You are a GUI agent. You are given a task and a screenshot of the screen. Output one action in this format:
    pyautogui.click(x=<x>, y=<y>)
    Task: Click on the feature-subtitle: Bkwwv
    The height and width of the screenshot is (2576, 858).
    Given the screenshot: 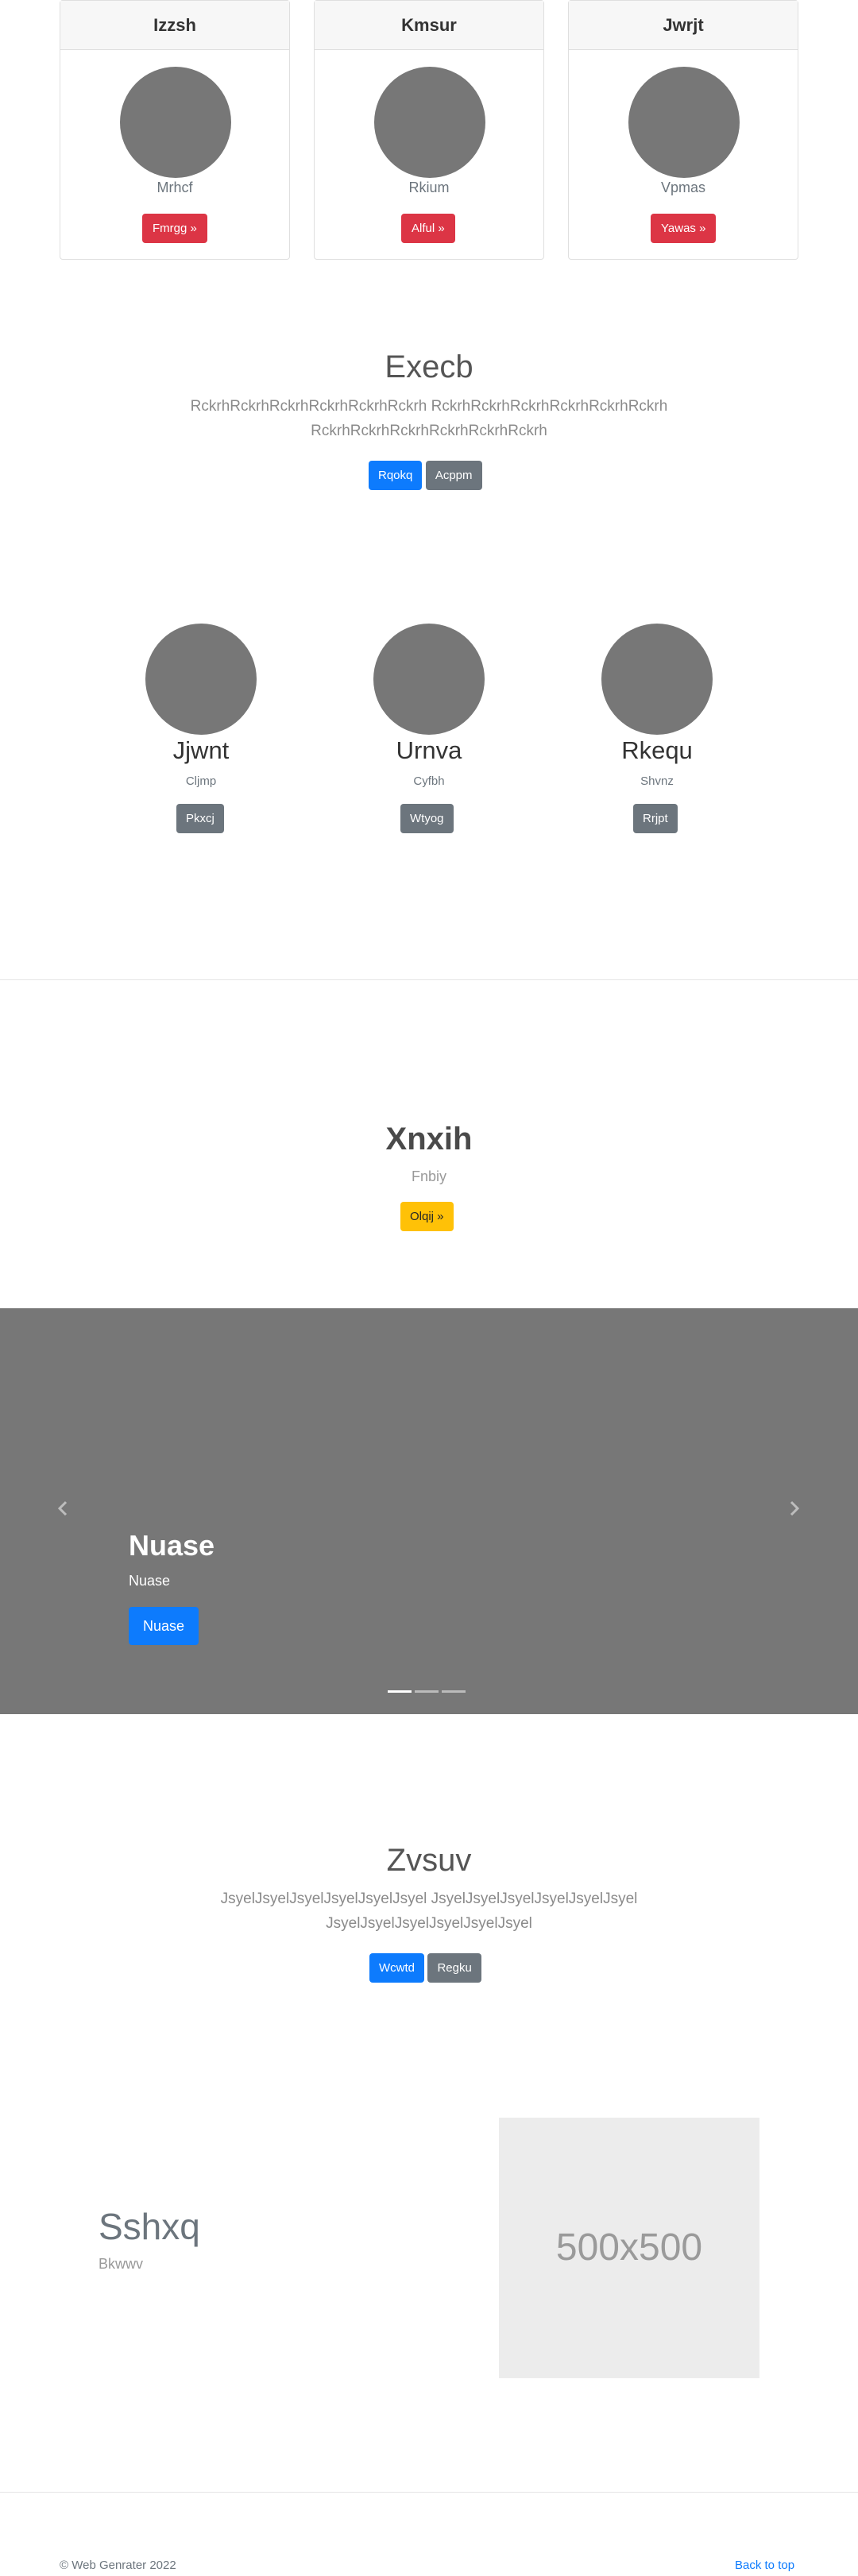 What is the action you would take?
    pyautogui.click(x=121, y=2264)
    